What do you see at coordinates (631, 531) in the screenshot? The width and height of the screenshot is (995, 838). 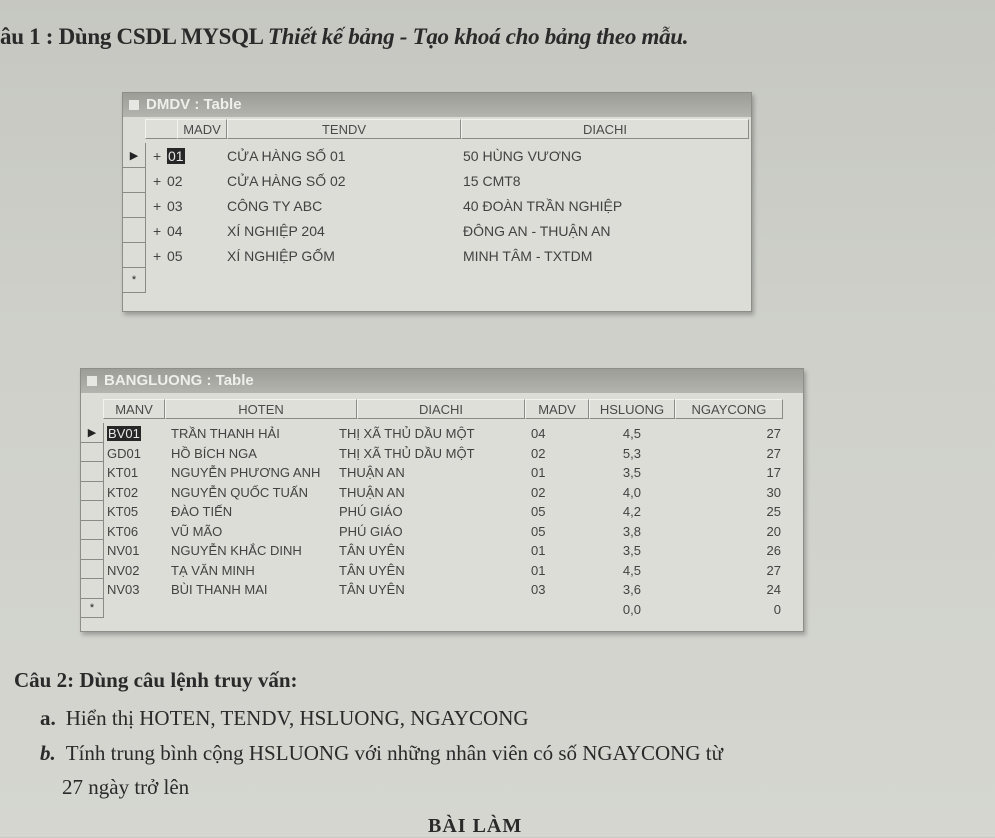 I see `cell-hsluong: 3,8` at bounding box center [631, 531].